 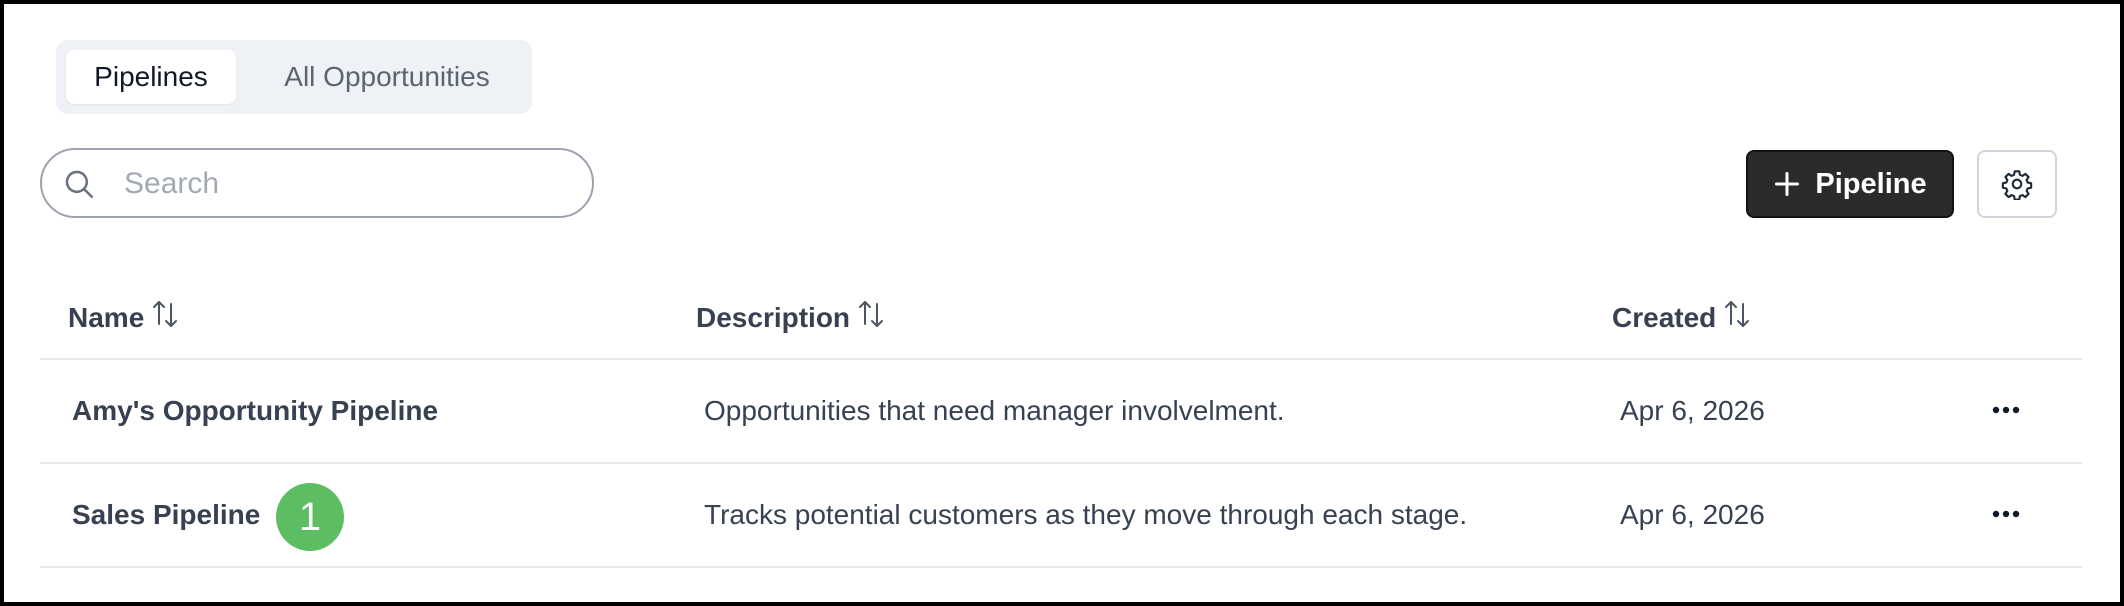 What do you see at coordinates (773, 317) in the screenshot?
I see `column-label: Description` at bounding box center [773, 317].